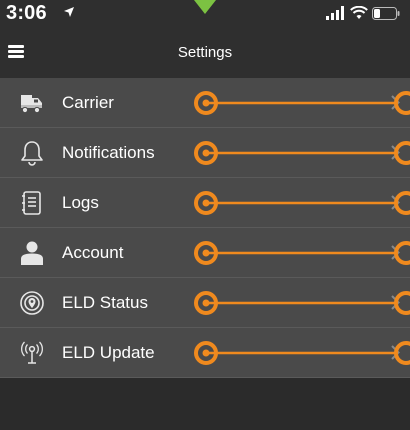 This screenshot has height=430, width=410. Describe the element at coordinates (108, 352) in the screenshot. I see `settings-item-label: ELD Update` at that location.